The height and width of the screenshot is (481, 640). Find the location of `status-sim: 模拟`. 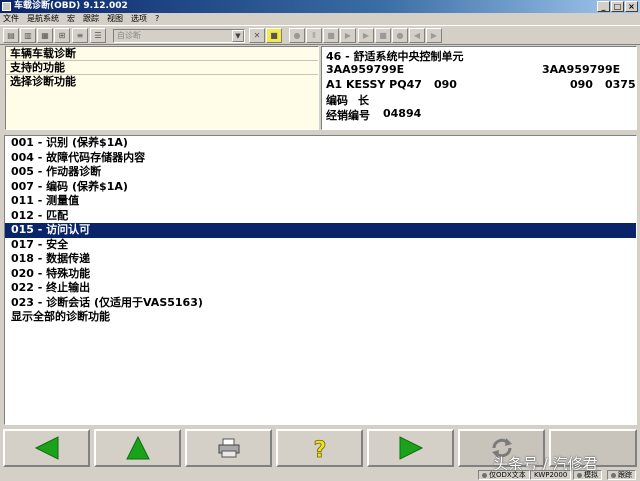

status-sim: 模拟 is located at coordinates (587, 475).